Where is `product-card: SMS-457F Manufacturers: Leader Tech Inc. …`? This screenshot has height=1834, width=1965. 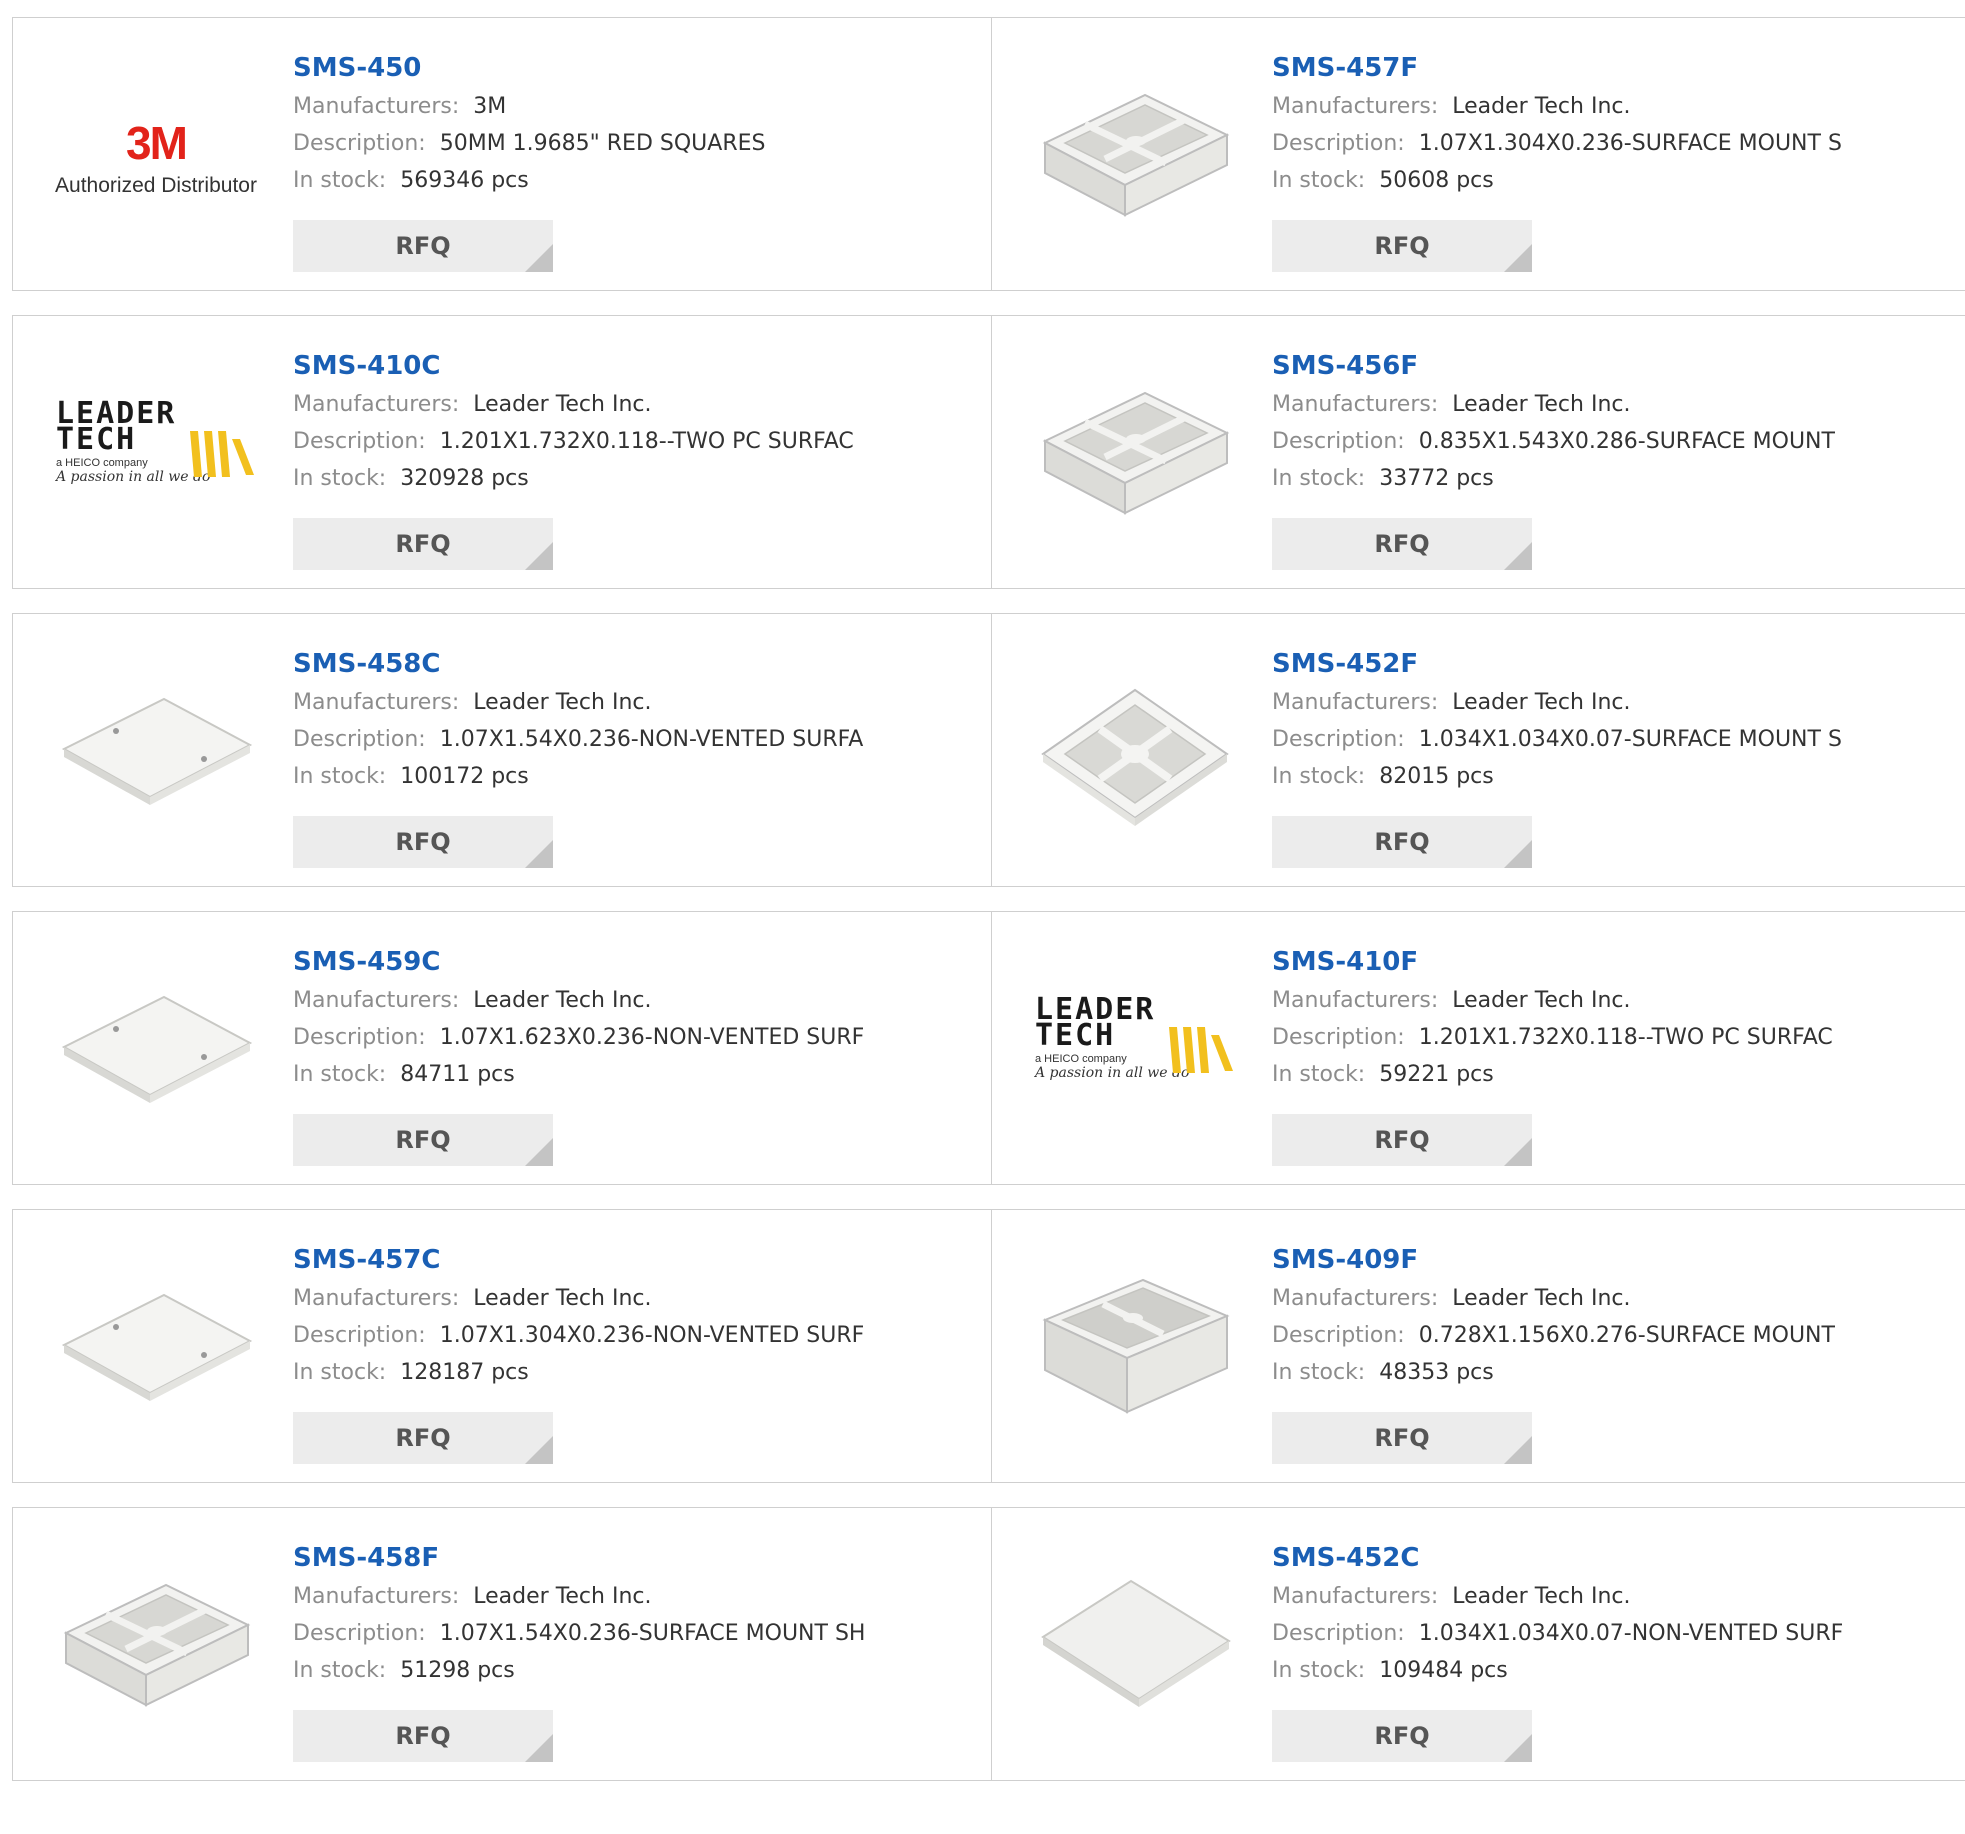 product-card: SMS-457F Manufacturers: Leader Tech Inc. … is located at coordinates (1478, 154).